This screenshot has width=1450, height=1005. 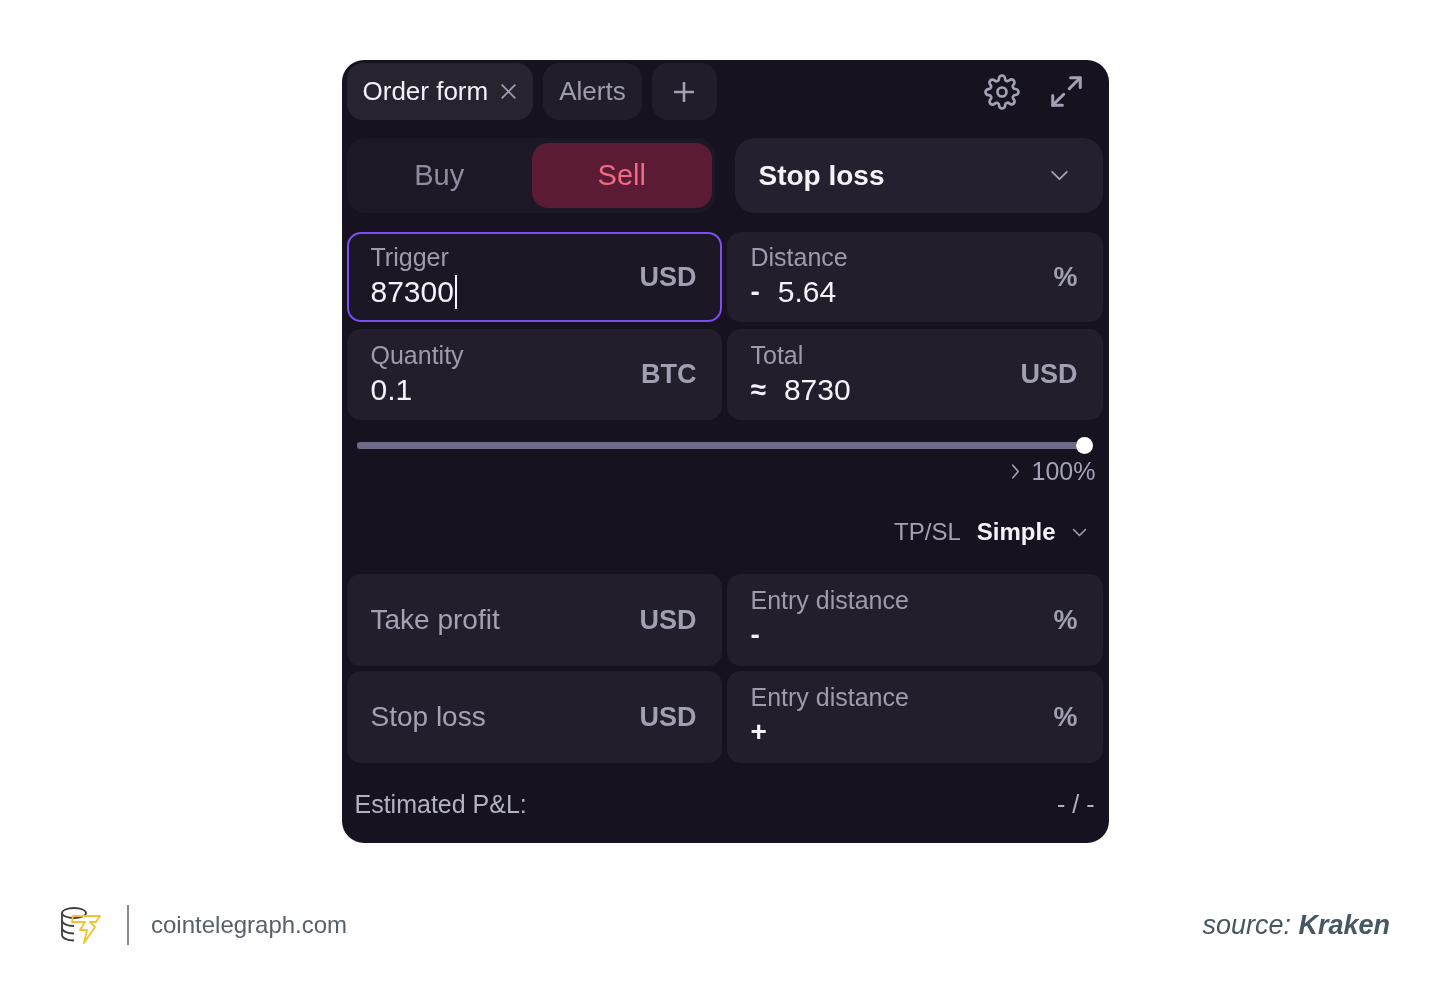 What do you see at coordinates (914, 620) in the screenshot?
I see `input-field: Entry distance - %` at bounding box center [914, 620].